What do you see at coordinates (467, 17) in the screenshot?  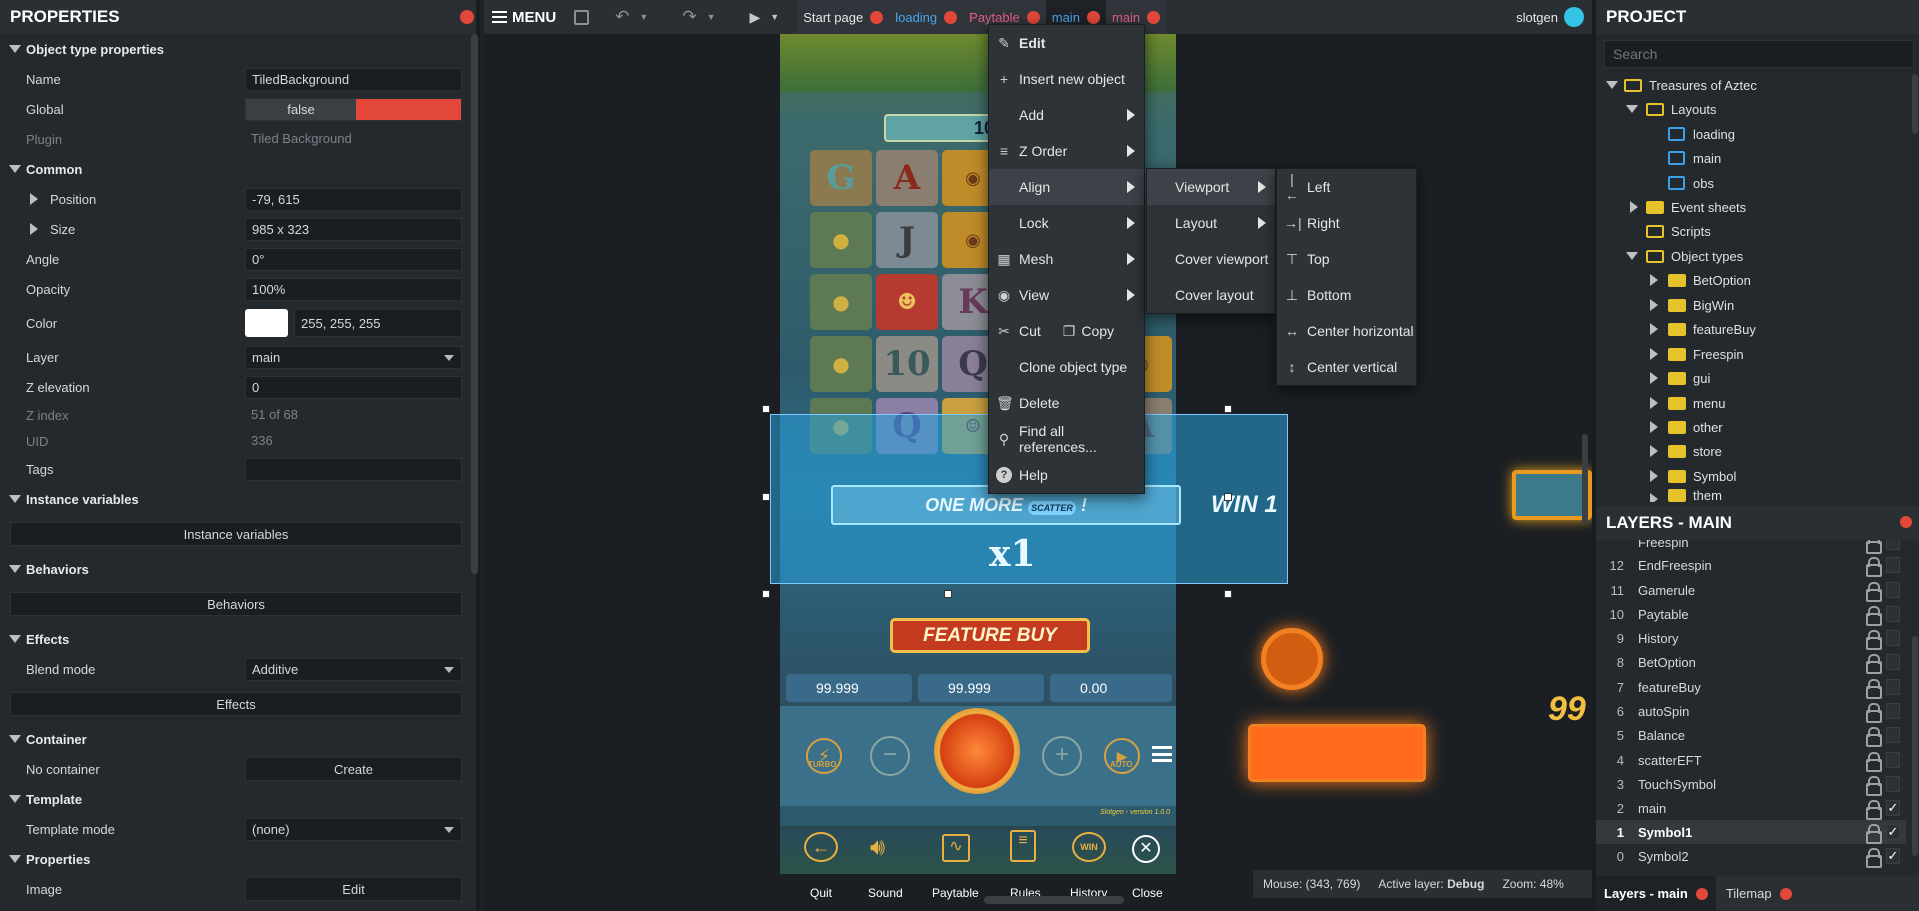 I see `properties-close-icon` at bounding box center [467, 17].